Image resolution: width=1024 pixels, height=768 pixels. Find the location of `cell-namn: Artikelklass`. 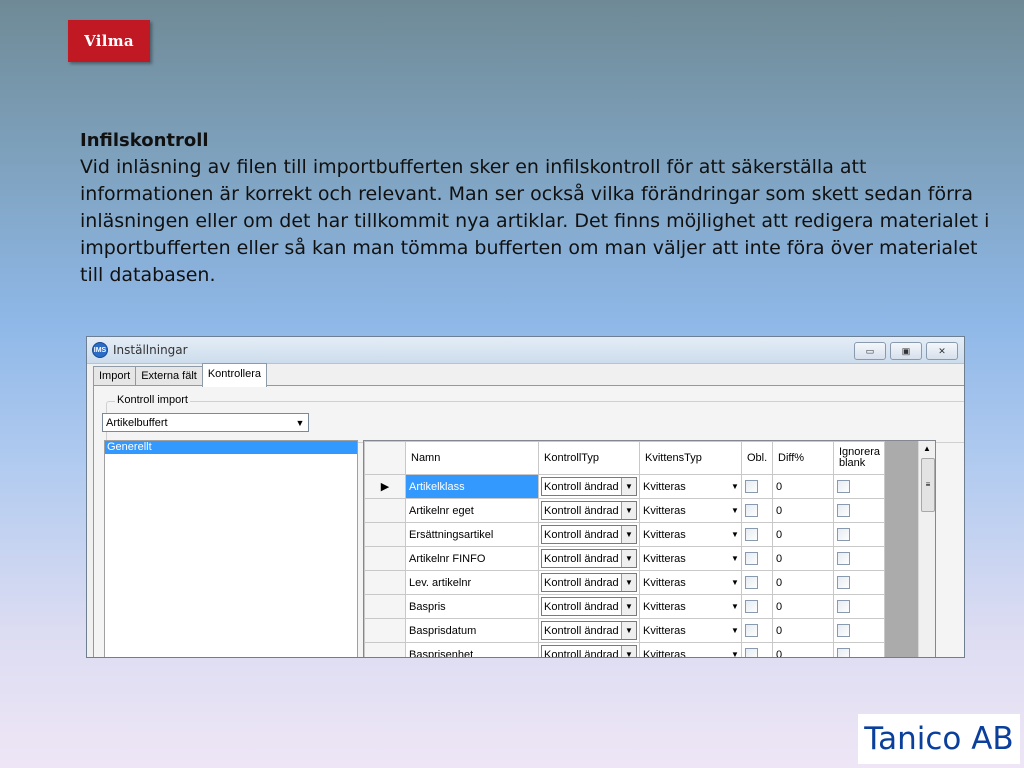

cell-namn: Artikelklass is located at coordinates (472, 486).